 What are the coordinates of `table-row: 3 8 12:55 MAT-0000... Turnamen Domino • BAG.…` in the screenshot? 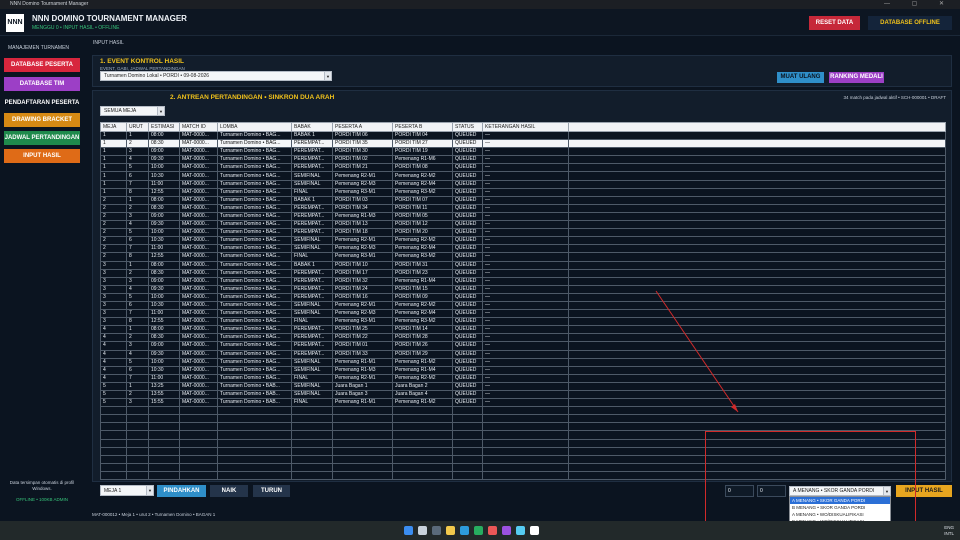 It's located at (523, 322).